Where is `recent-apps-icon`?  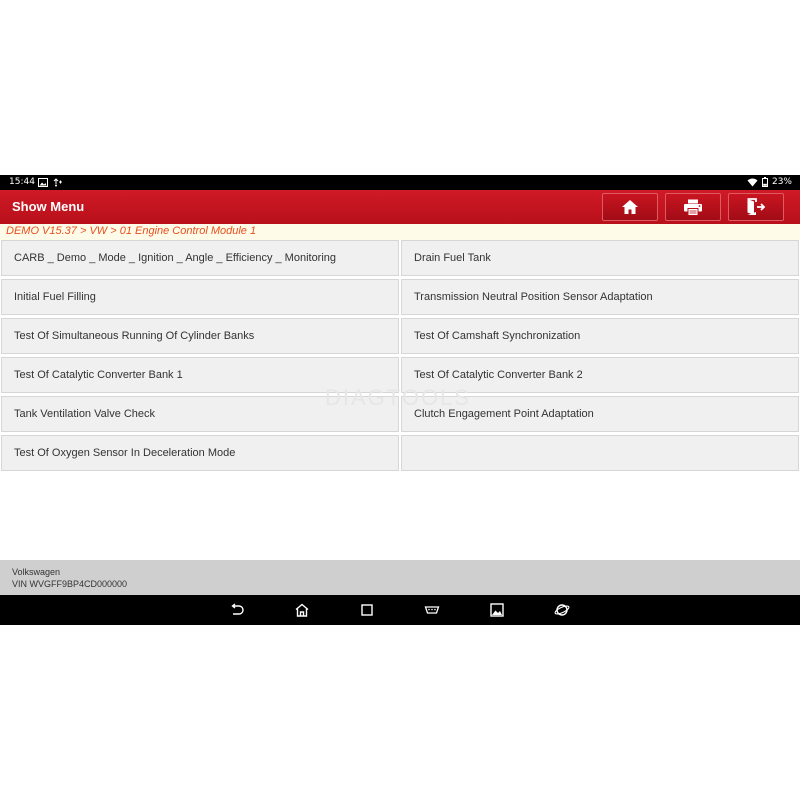
recent-apps-icon is located at coordinates (367, 610).